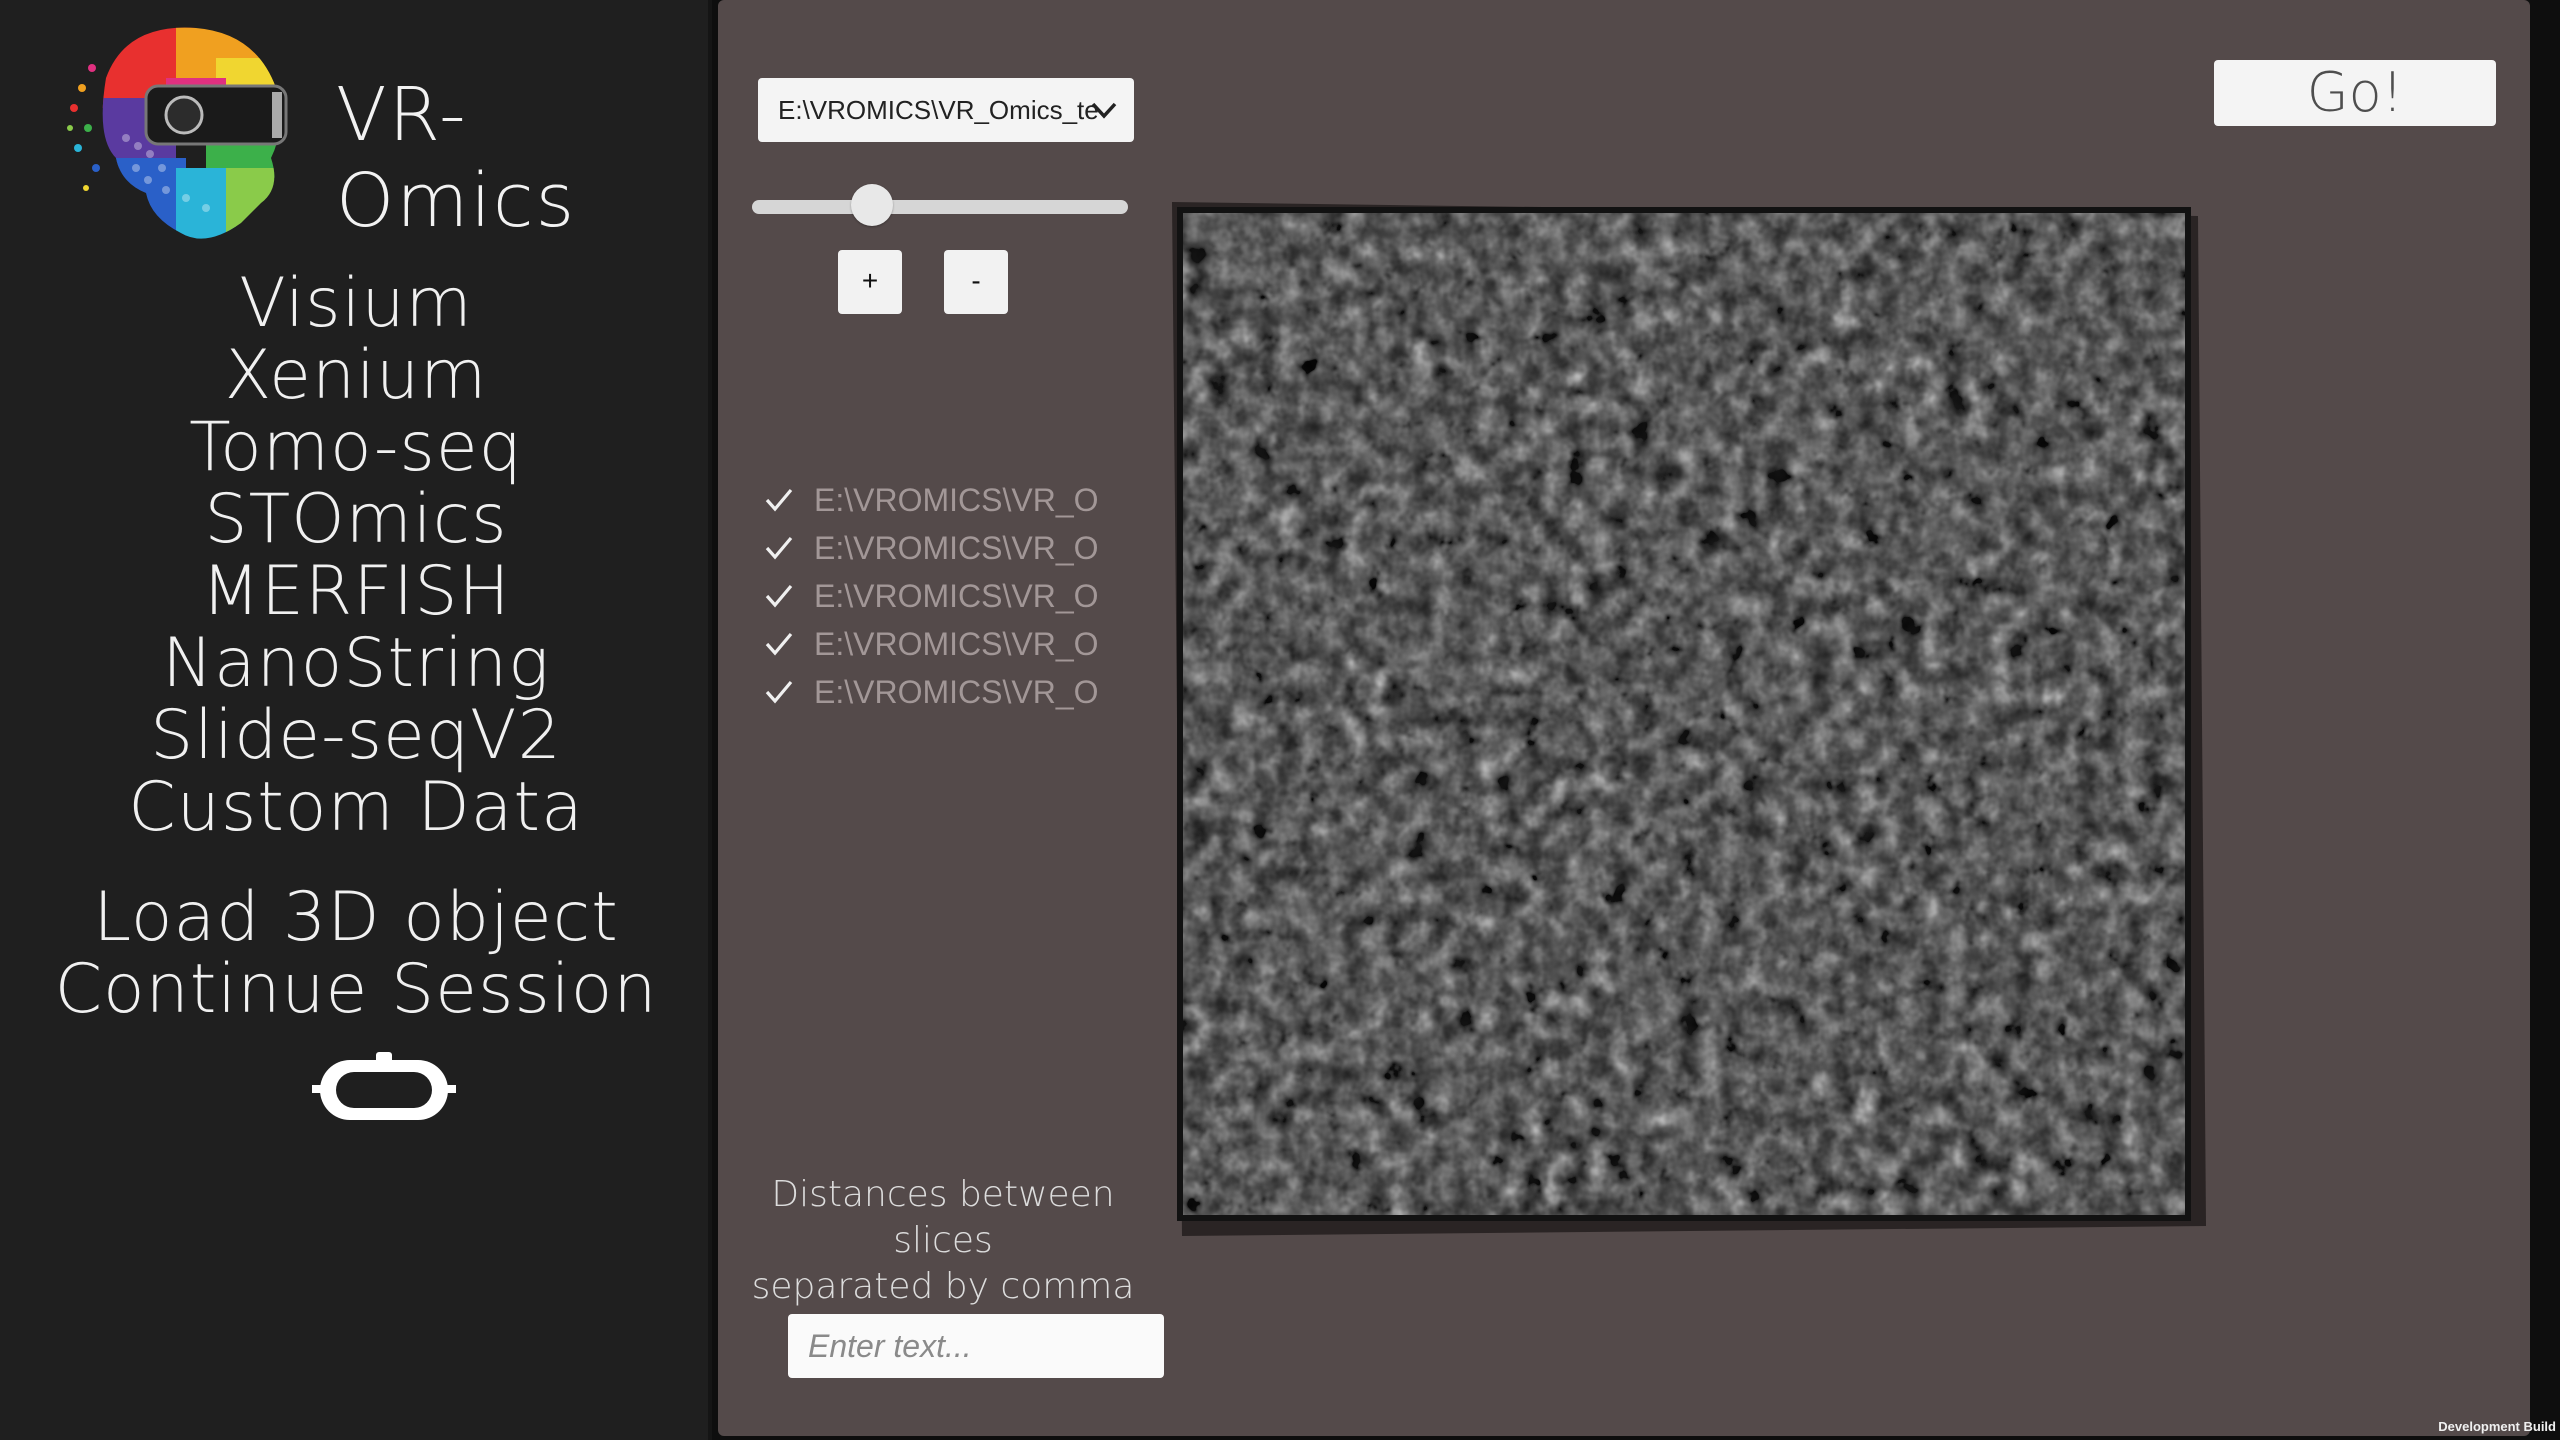  I want to click on slice-slider, so click(940, 205).